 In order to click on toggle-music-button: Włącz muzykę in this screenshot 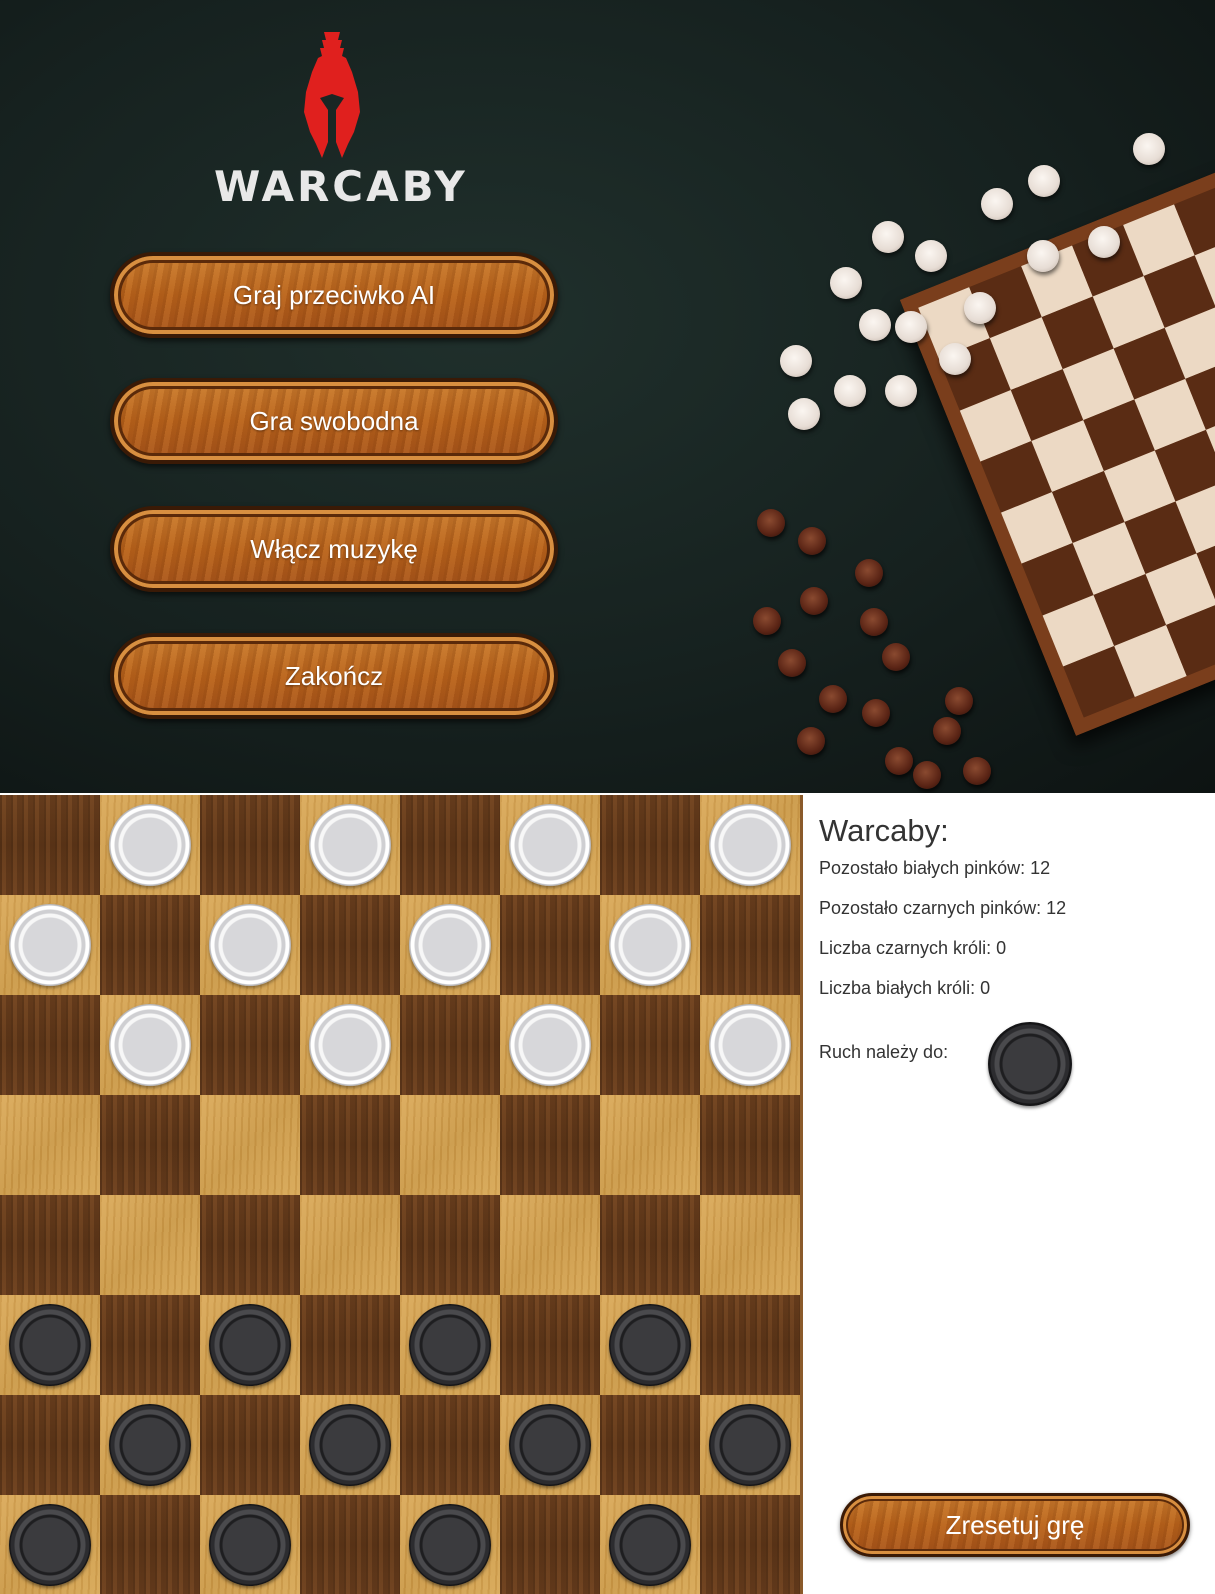, I will do `click(334, 549)`.